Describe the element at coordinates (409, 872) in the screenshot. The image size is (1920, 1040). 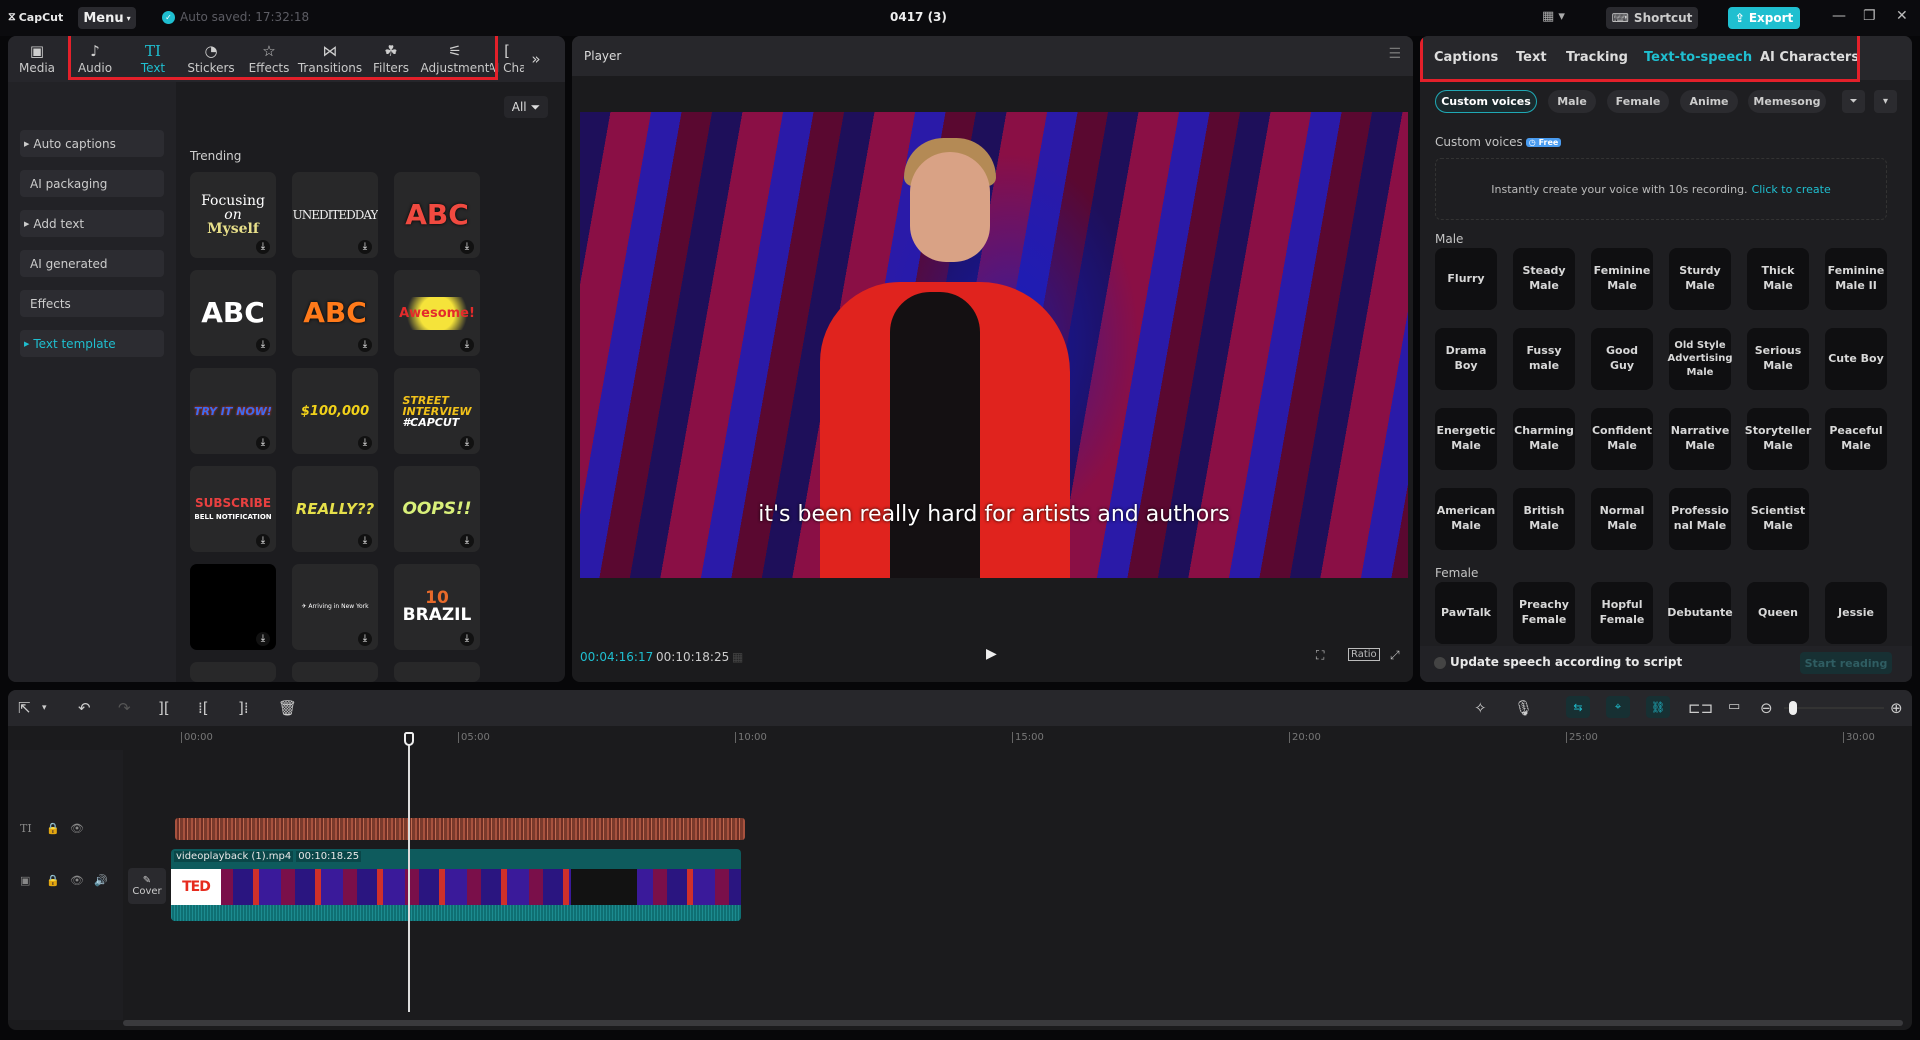
I see `playhead` at that location.